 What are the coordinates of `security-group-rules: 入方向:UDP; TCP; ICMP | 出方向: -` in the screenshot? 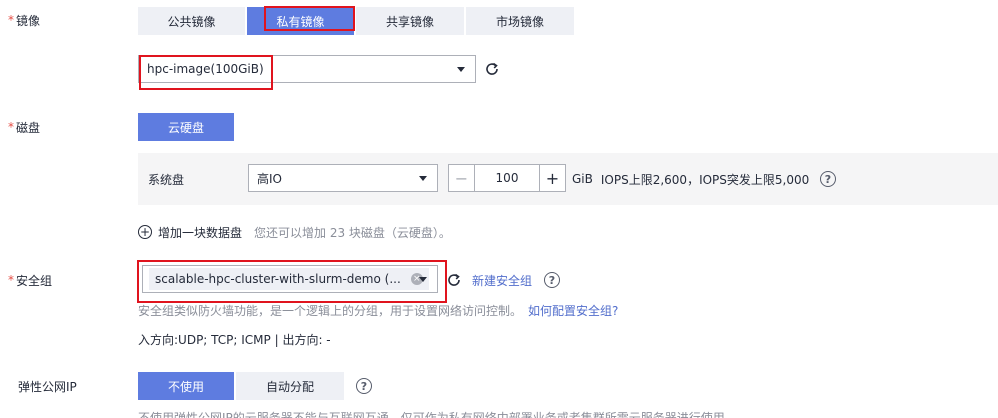 It's located at (234, 339).